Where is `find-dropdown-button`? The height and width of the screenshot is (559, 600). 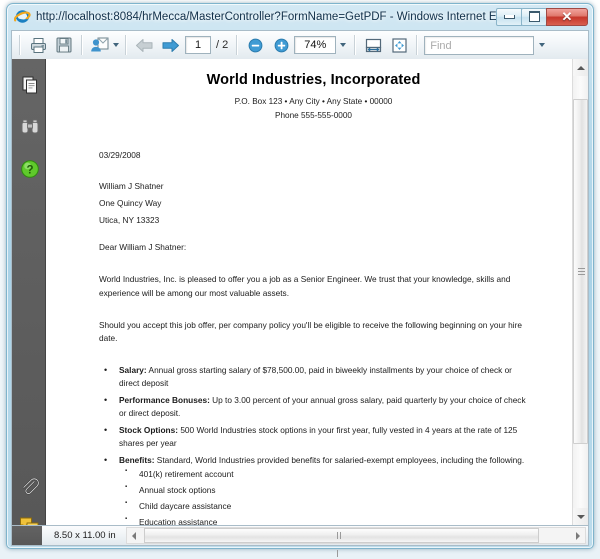 find-dropdown-button is located at coordinates (542, 45).